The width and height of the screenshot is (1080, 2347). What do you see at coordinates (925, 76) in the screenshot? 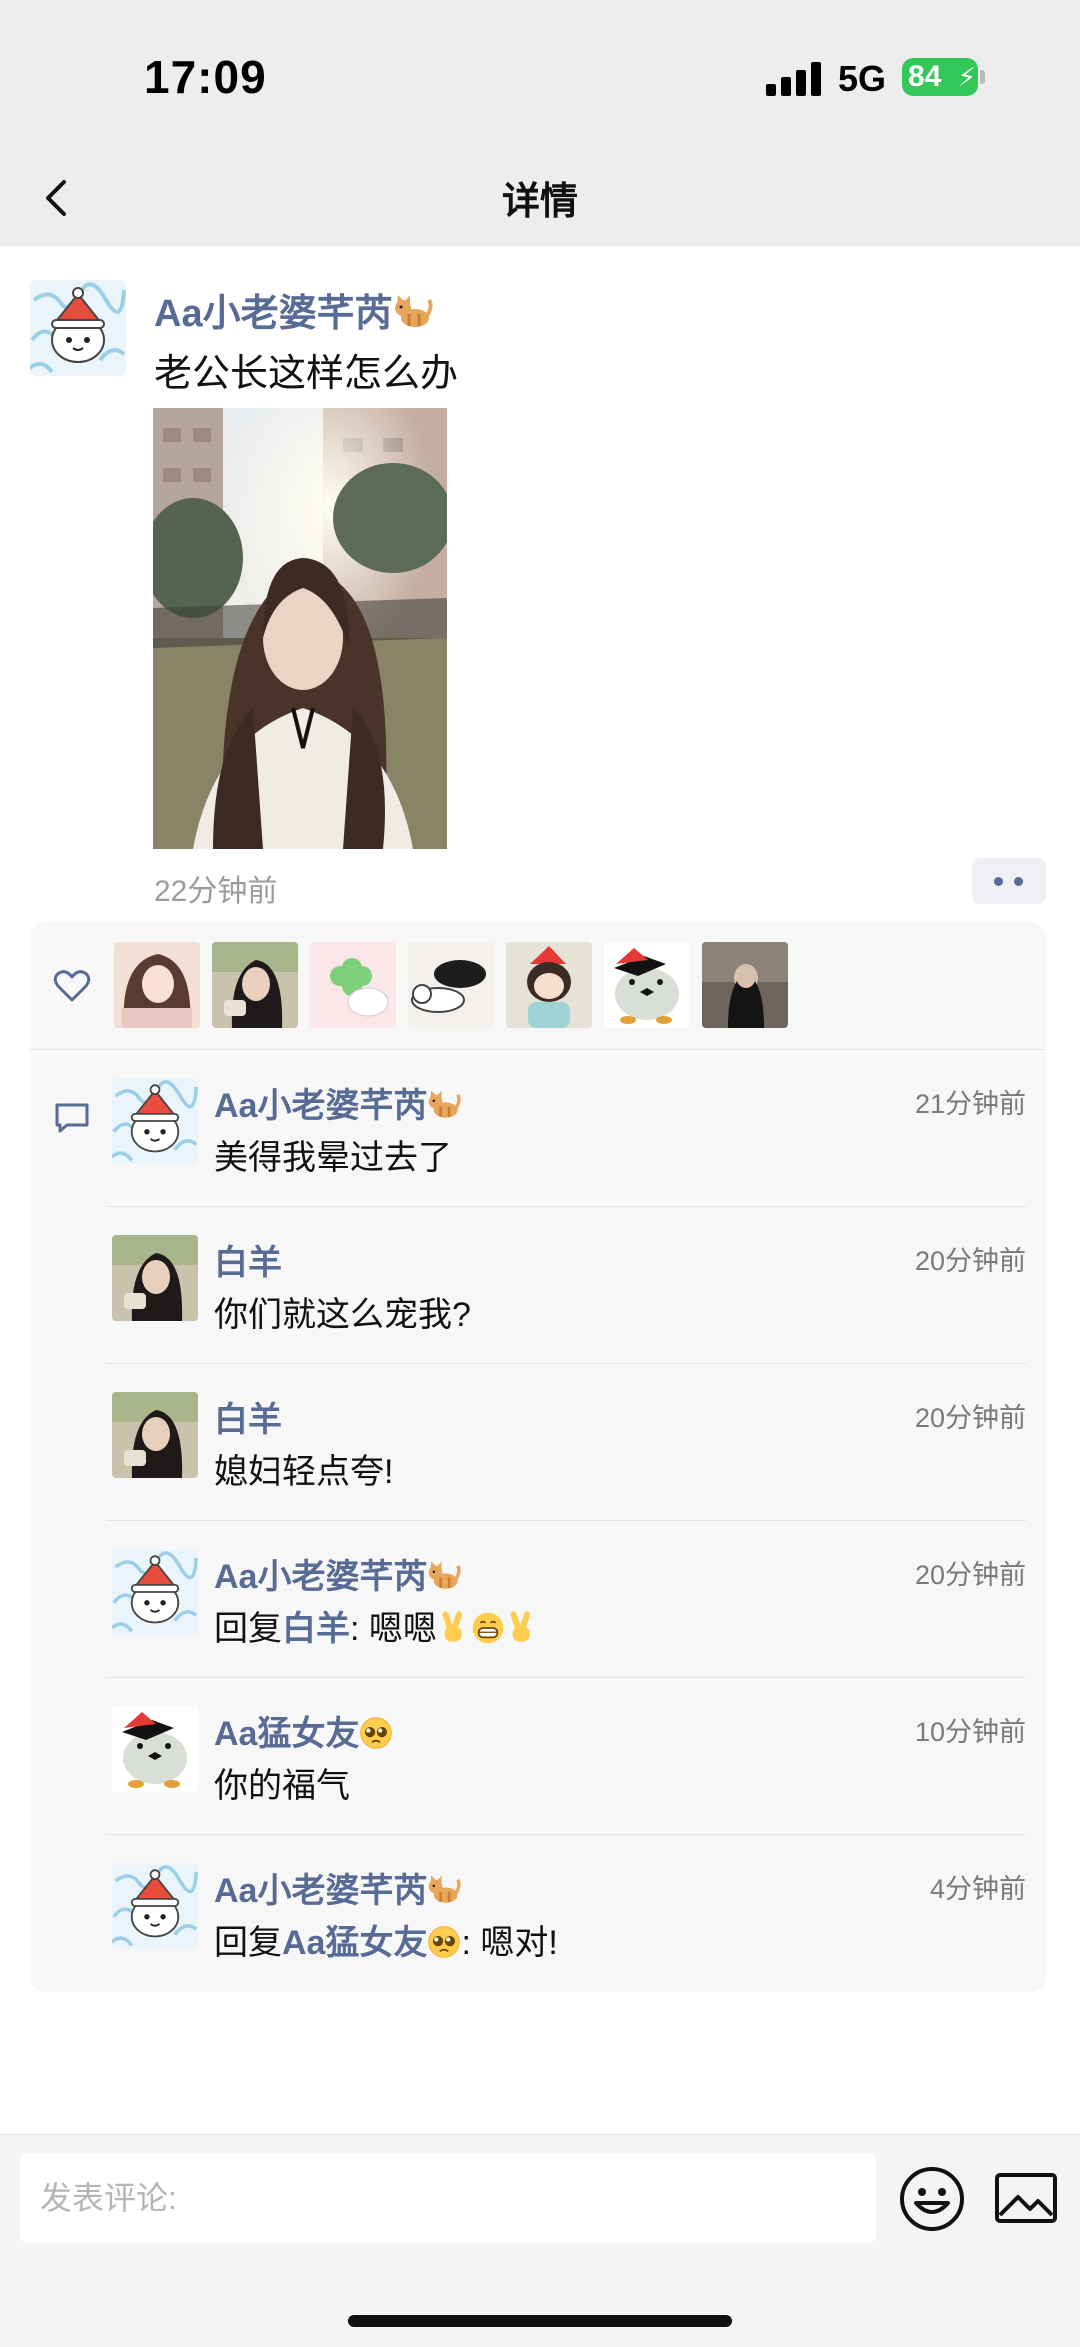
I see `battery-level: 84` at bounding box center [925, 76].